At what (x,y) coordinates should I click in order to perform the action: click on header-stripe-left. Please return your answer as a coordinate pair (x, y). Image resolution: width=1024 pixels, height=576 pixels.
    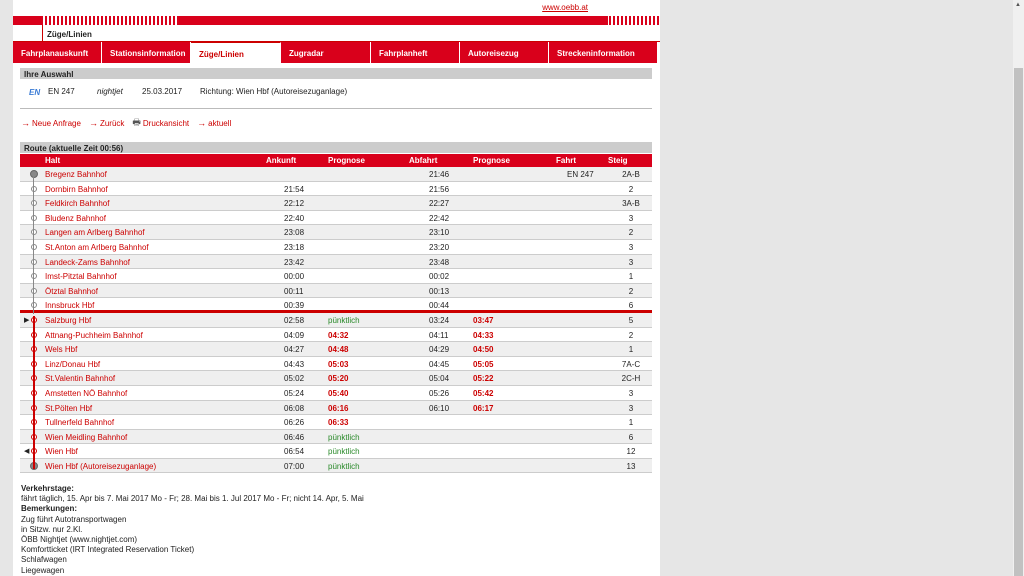
    Looking at the image, I should click on (28, 20).